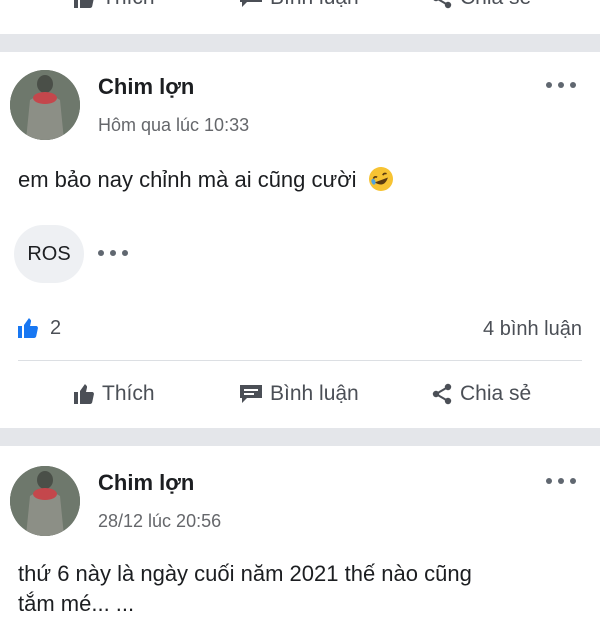 The width and height of the screenshot is (600, 617). What do you see at coordinates (49, 254) in the screenshot?
I see `tag-chip: ROS` at bounding box center [49, 254].